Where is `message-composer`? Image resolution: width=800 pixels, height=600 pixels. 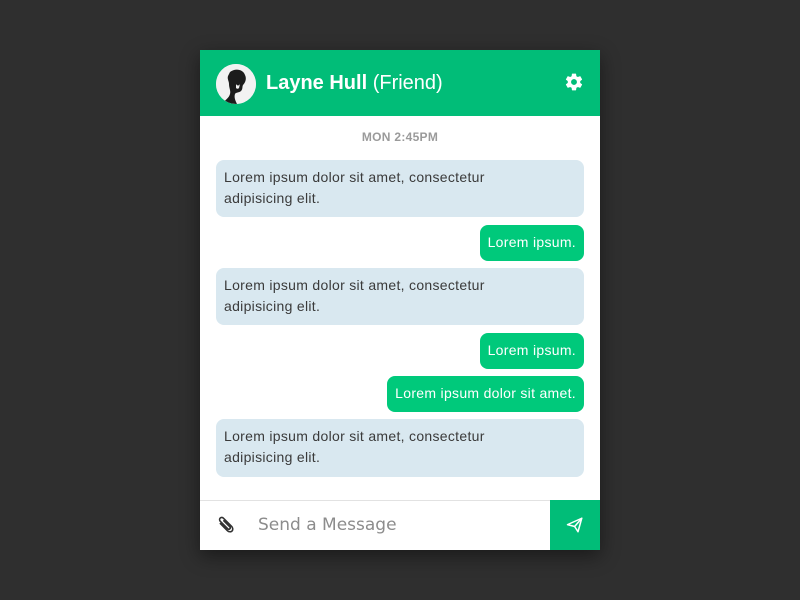
message-composer is located at coordinates (400, 525).